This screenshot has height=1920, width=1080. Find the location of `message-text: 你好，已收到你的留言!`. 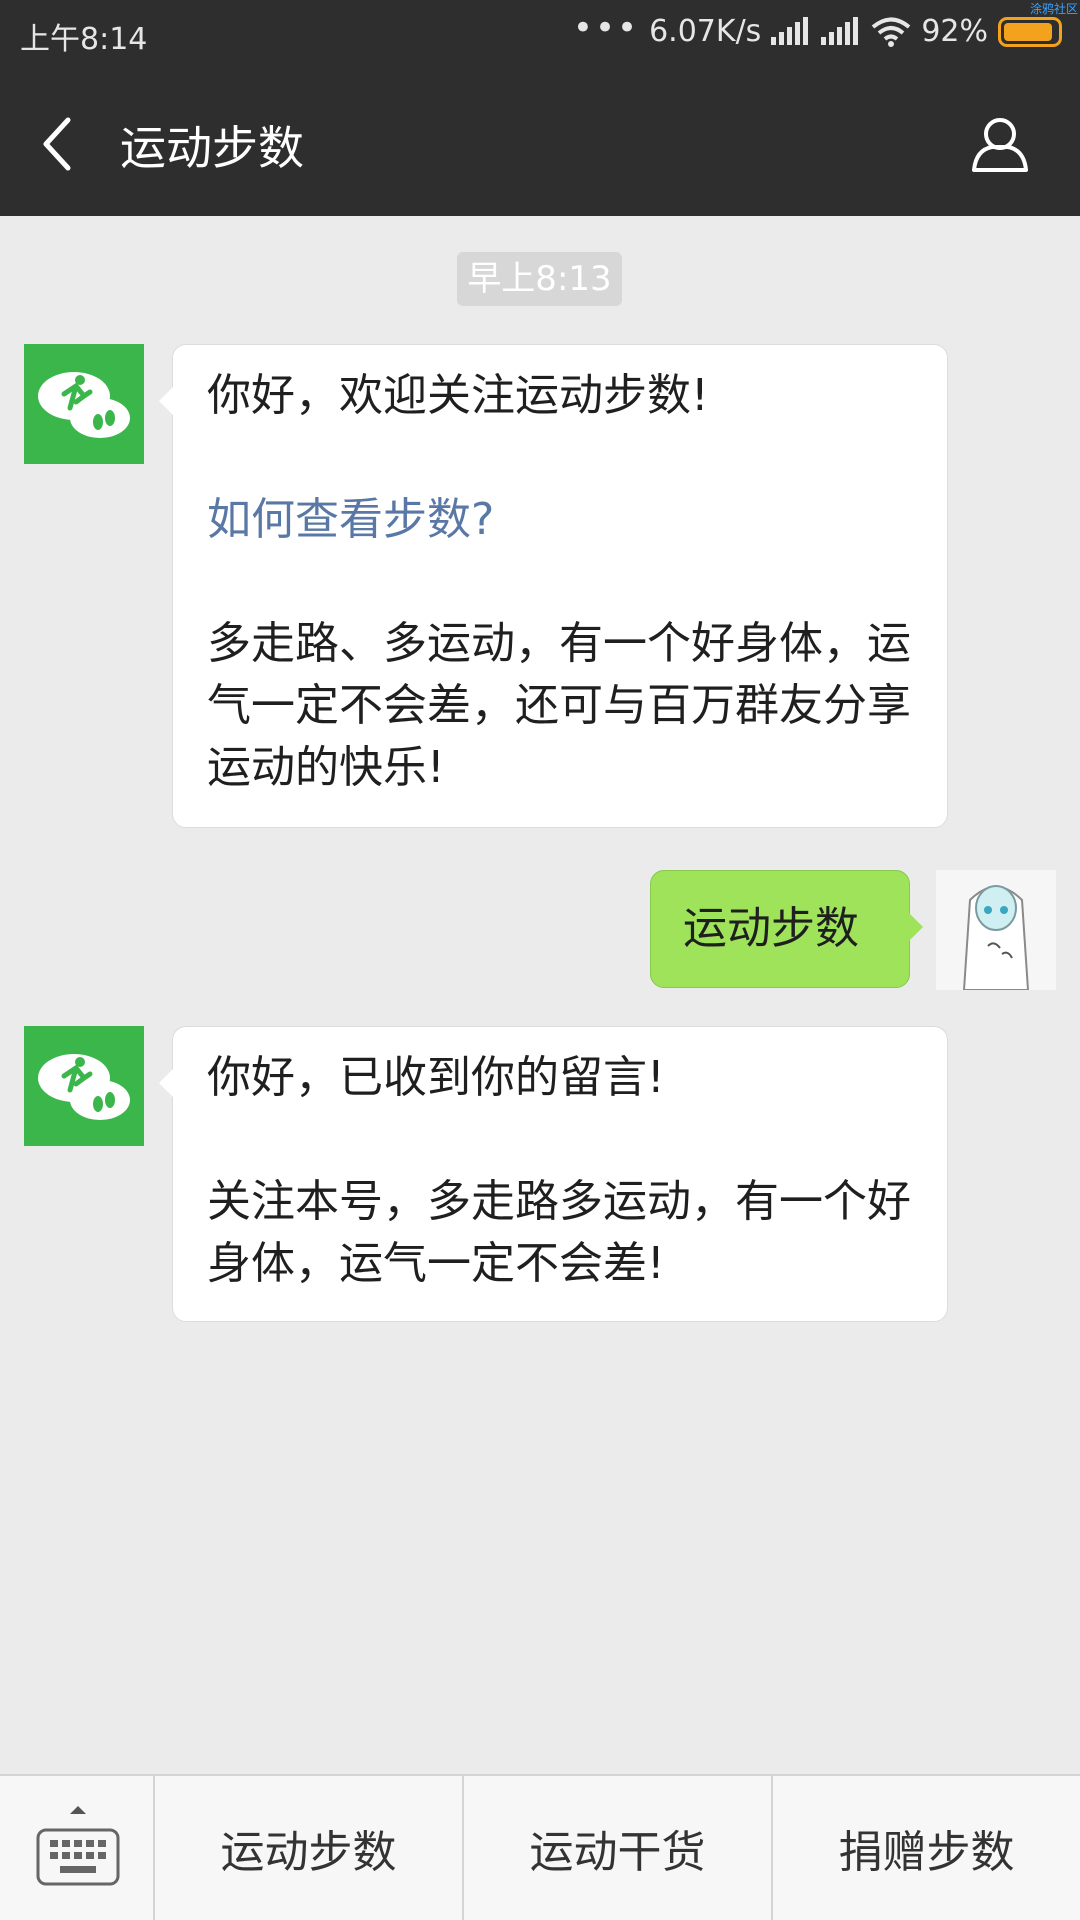

message-text: 你好，已收到你的留言! is located at coordinates (436, 1077).